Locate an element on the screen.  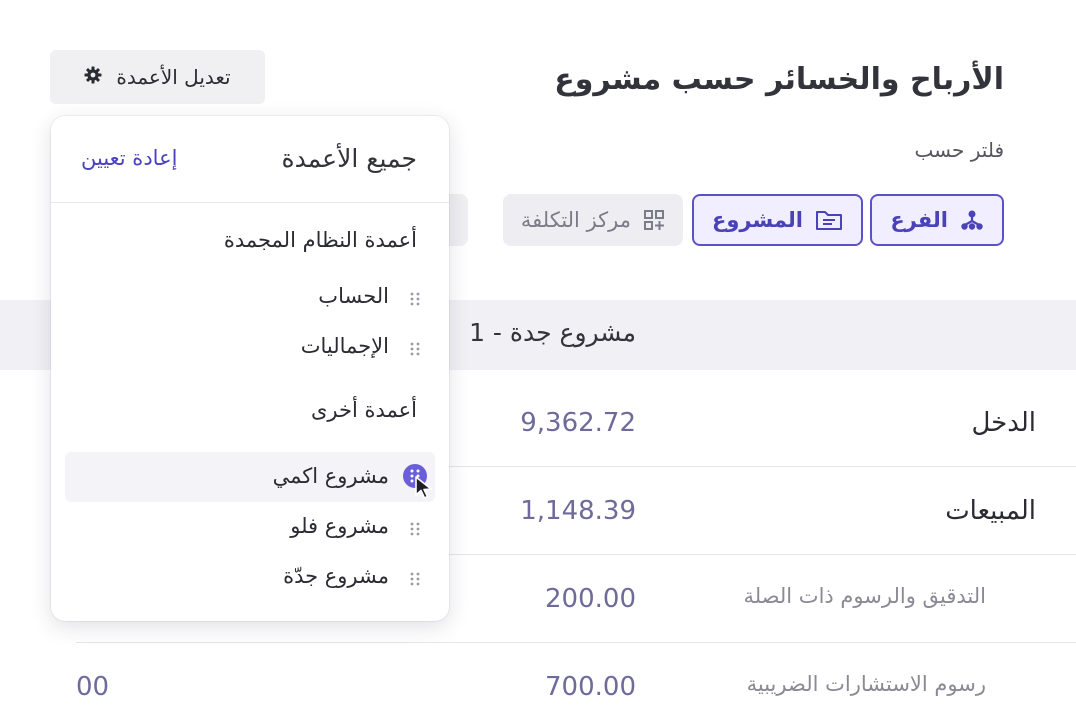
gear-icon is located at coordinates (93, 77).